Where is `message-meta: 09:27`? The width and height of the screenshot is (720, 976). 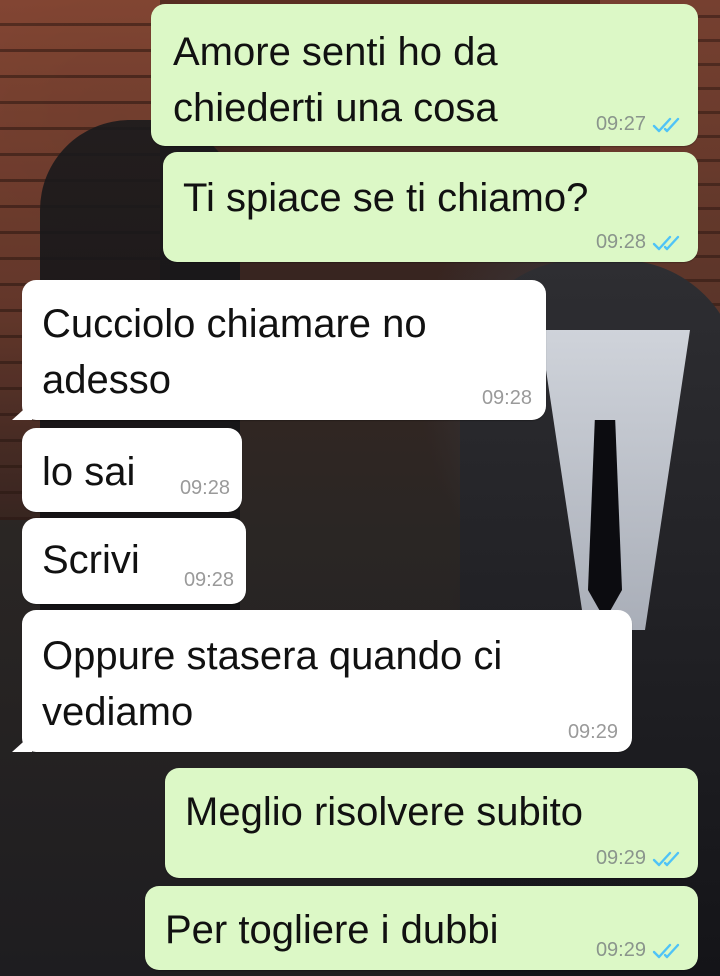
message-meta: 09:27 is located at coordinates (641, 124).